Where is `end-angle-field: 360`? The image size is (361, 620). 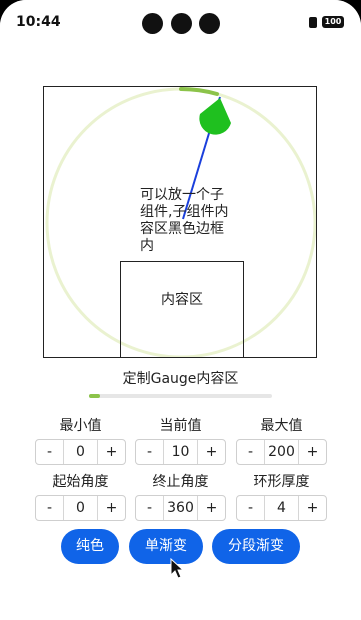 end-angle-field: 360 is located at coordinates (180, 508).